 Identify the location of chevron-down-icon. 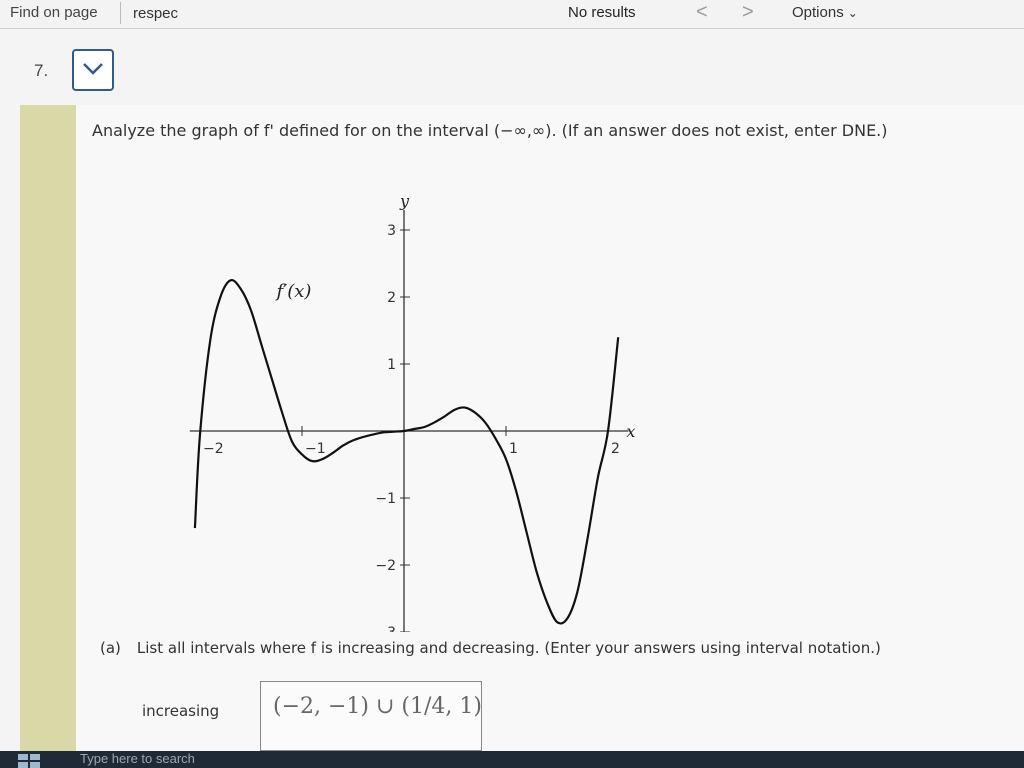
(93, 69).